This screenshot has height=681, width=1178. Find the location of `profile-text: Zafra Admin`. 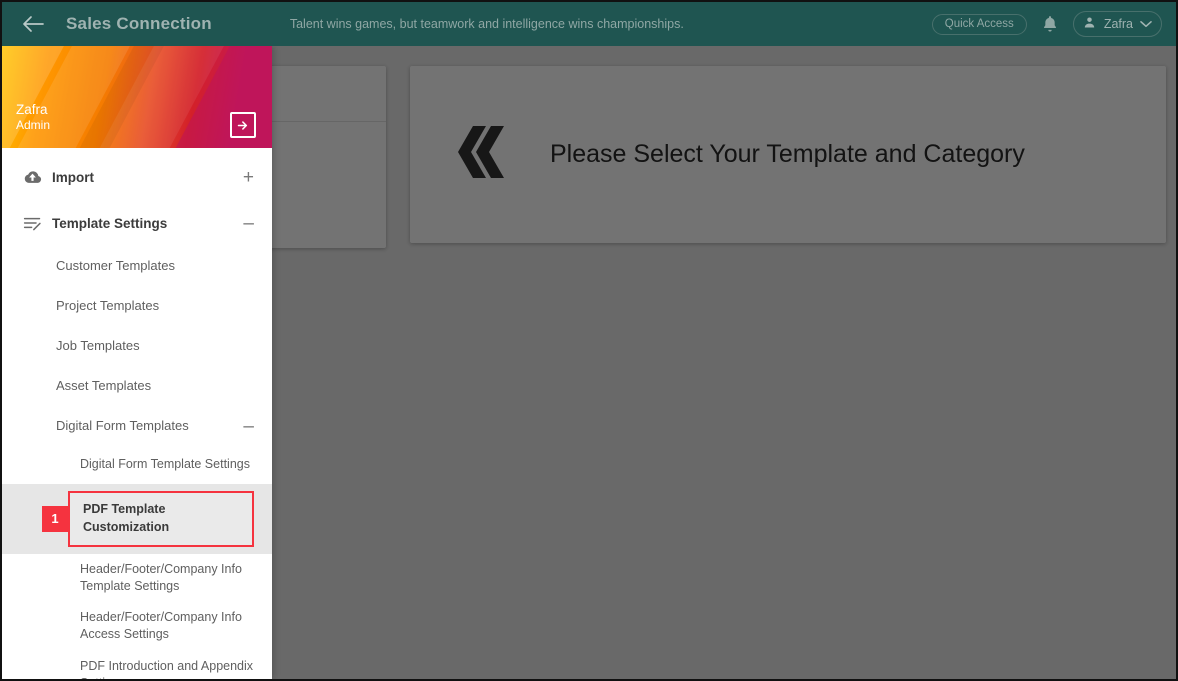

profile-text: Zafra Admin is located at coordinates (33, 118).